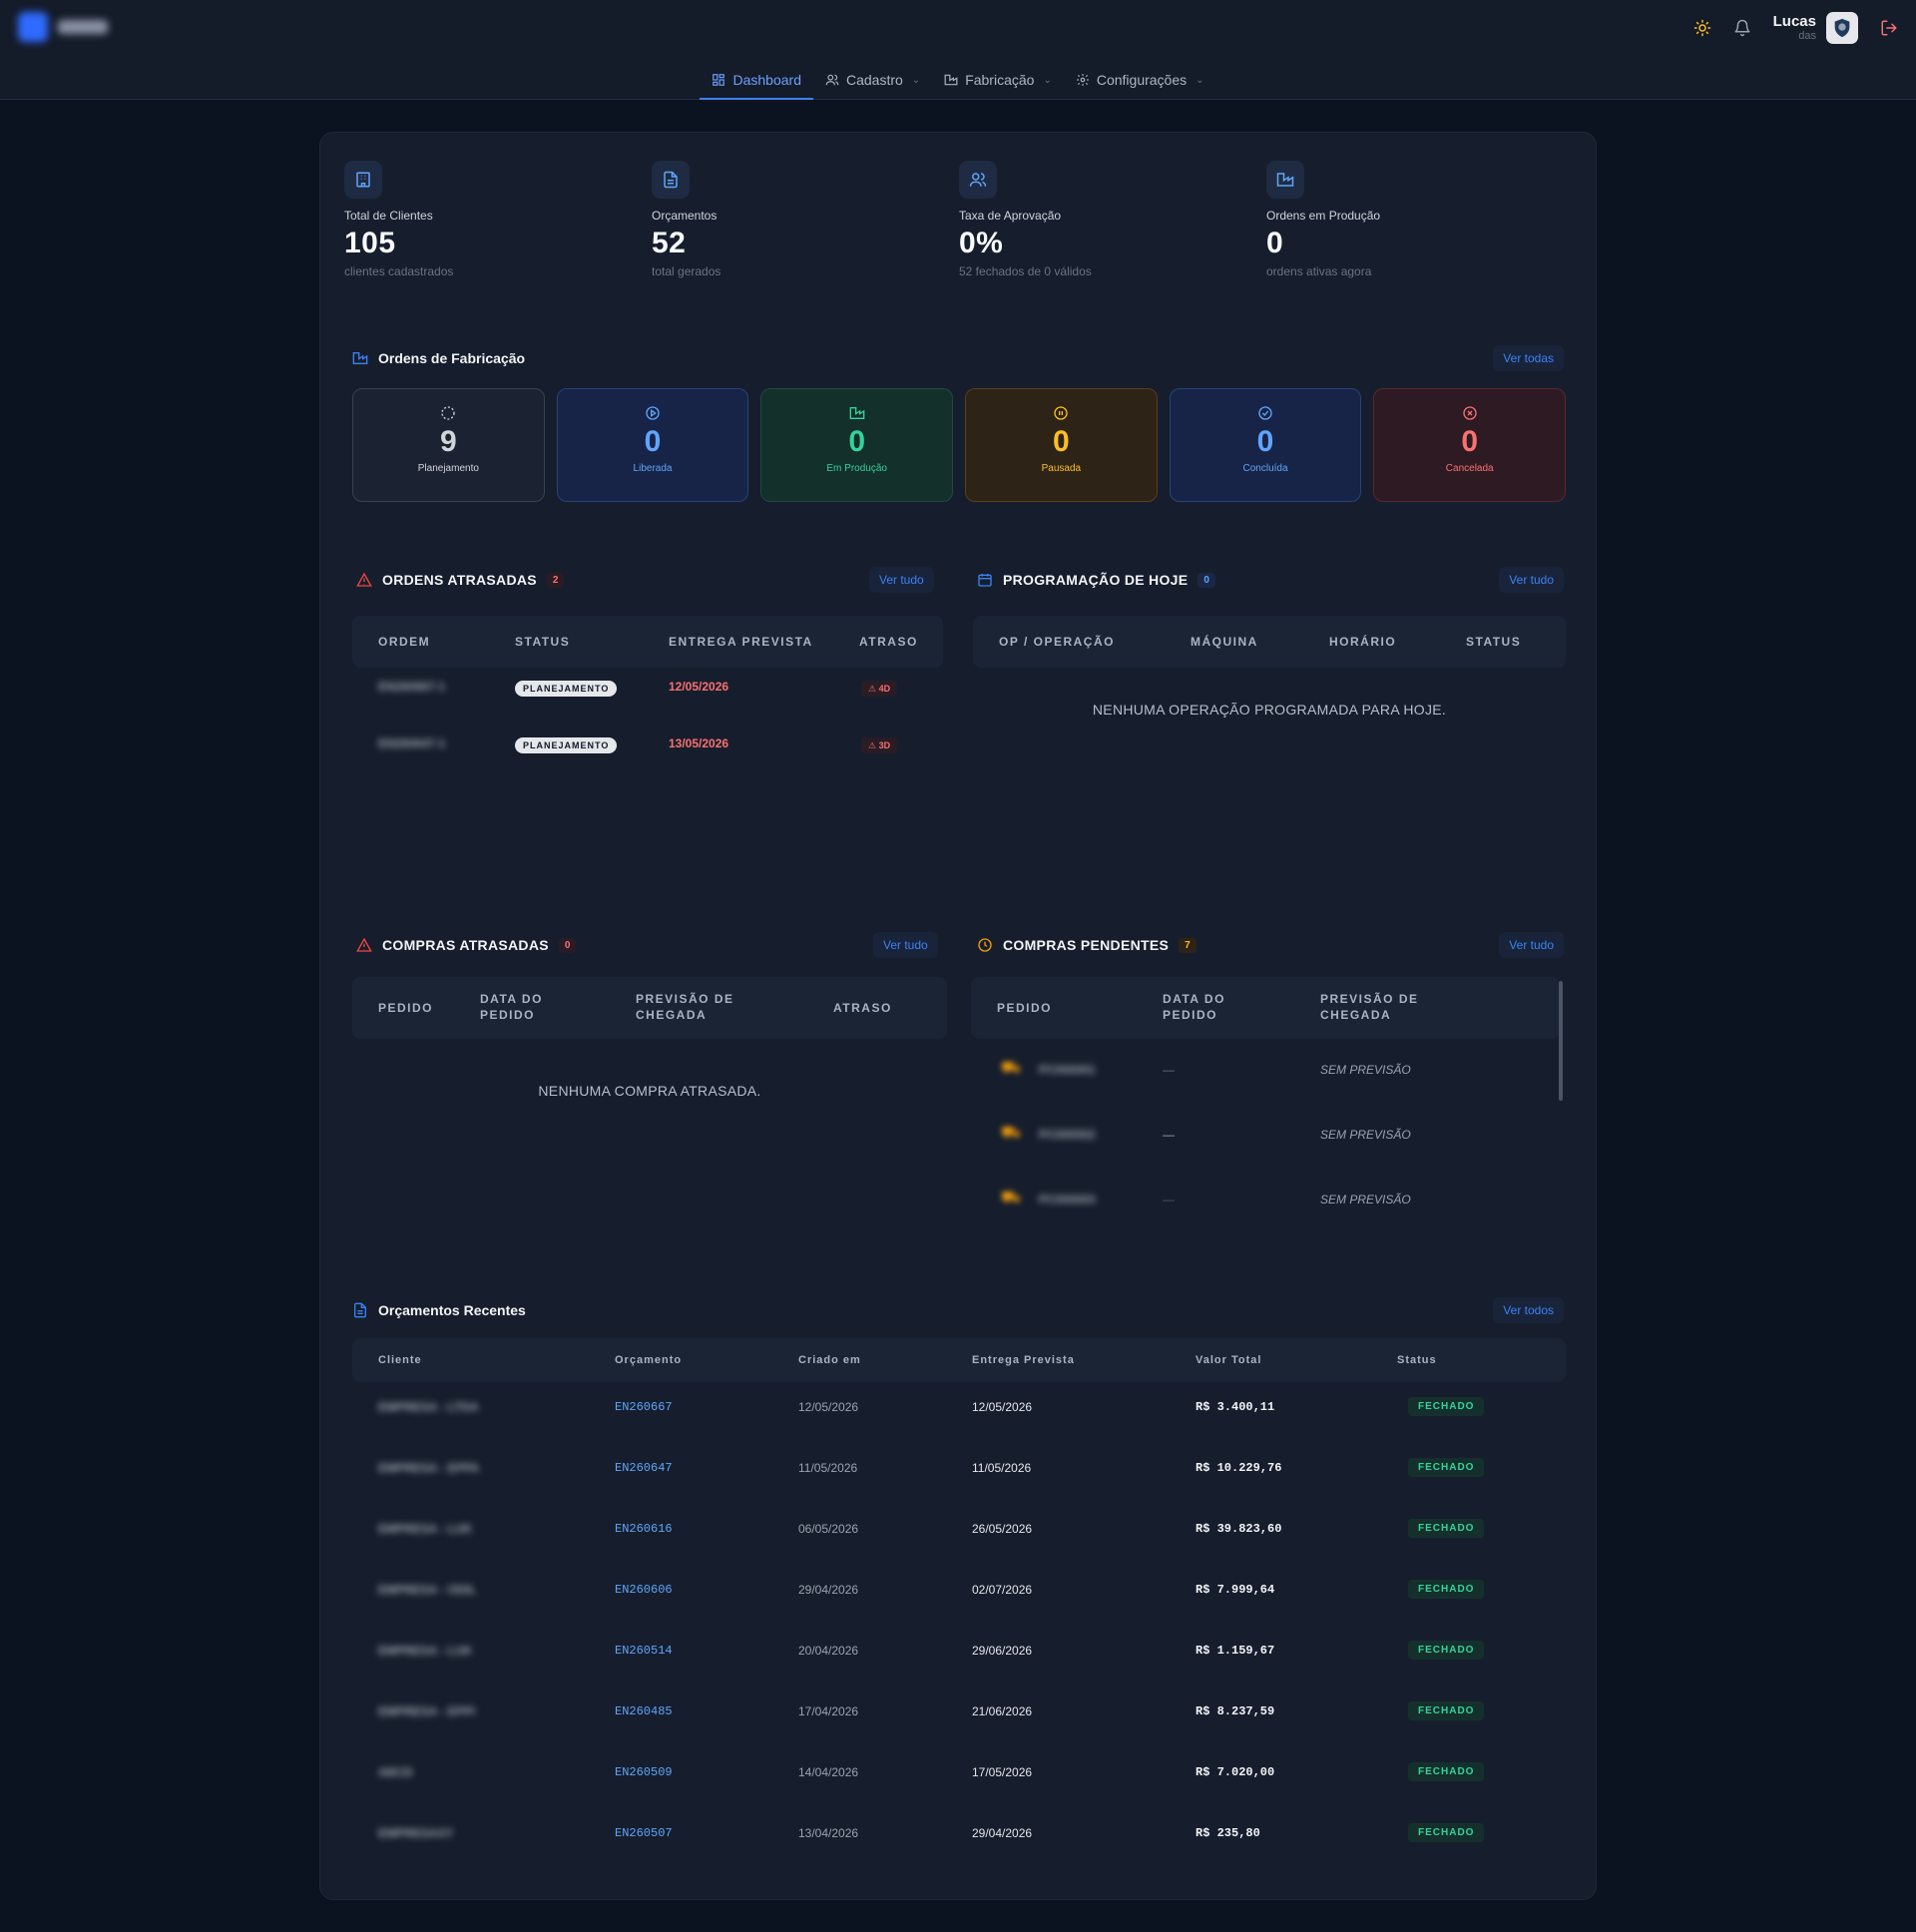 This screenshot has width=1916, height=1932. Describe the element at coordinates (832, 80) in the screenshot. I see `users-icon` at that location.